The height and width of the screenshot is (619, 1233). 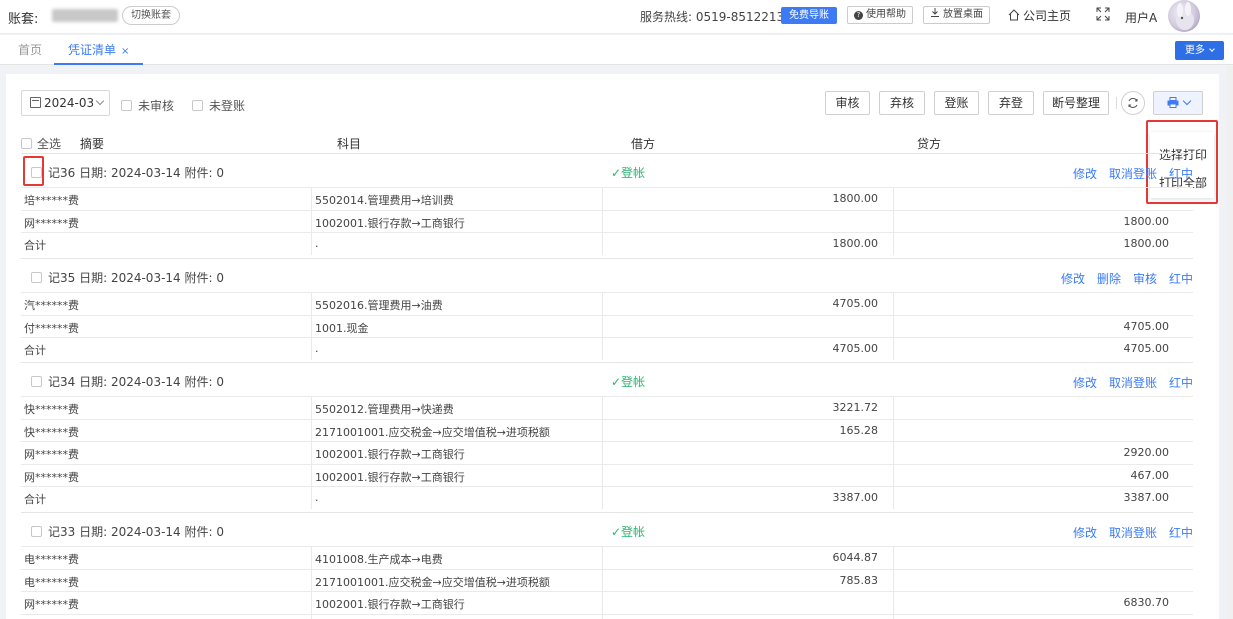 I want to click on desktop-shortcut-button: 放置桌面, so click(x=956, y=15).